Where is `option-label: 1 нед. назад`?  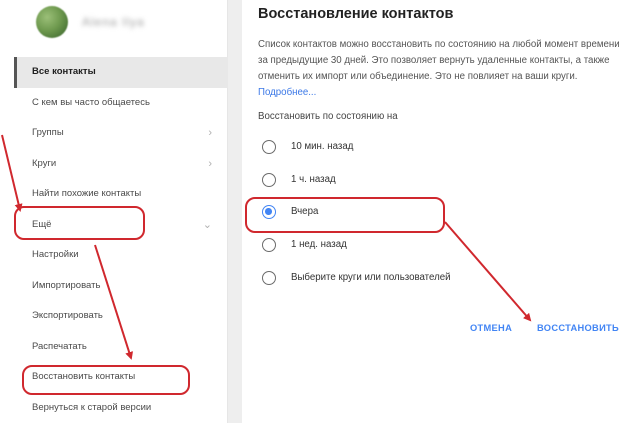 option-label: 1 нед. назад is located at coordinates (319, 244).